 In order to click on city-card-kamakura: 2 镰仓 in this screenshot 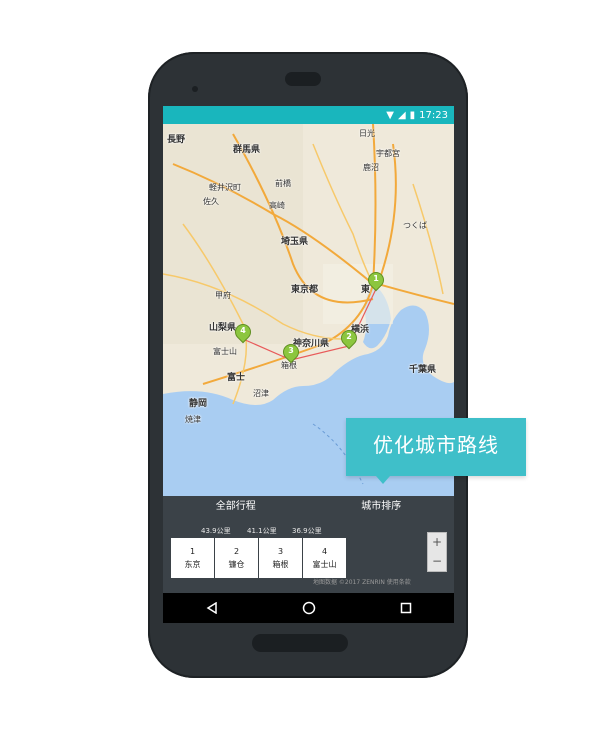, I will do `click(236, 558)`.